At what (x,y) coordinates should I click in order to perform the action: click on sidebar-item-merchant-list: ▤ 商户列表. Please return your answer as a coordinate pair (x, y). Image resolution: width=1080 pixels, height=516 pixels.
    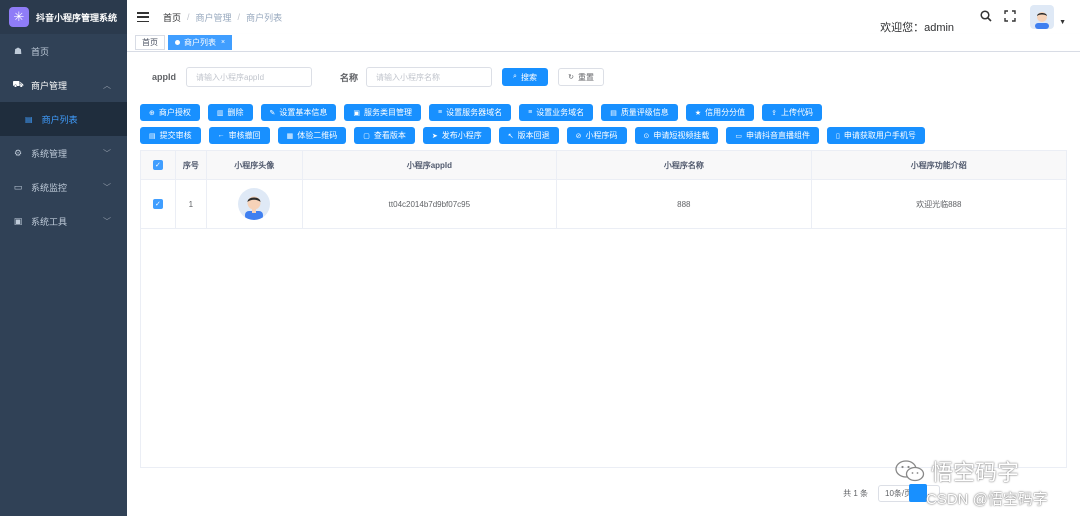
    Looking at the image, I should click on (63, 119).